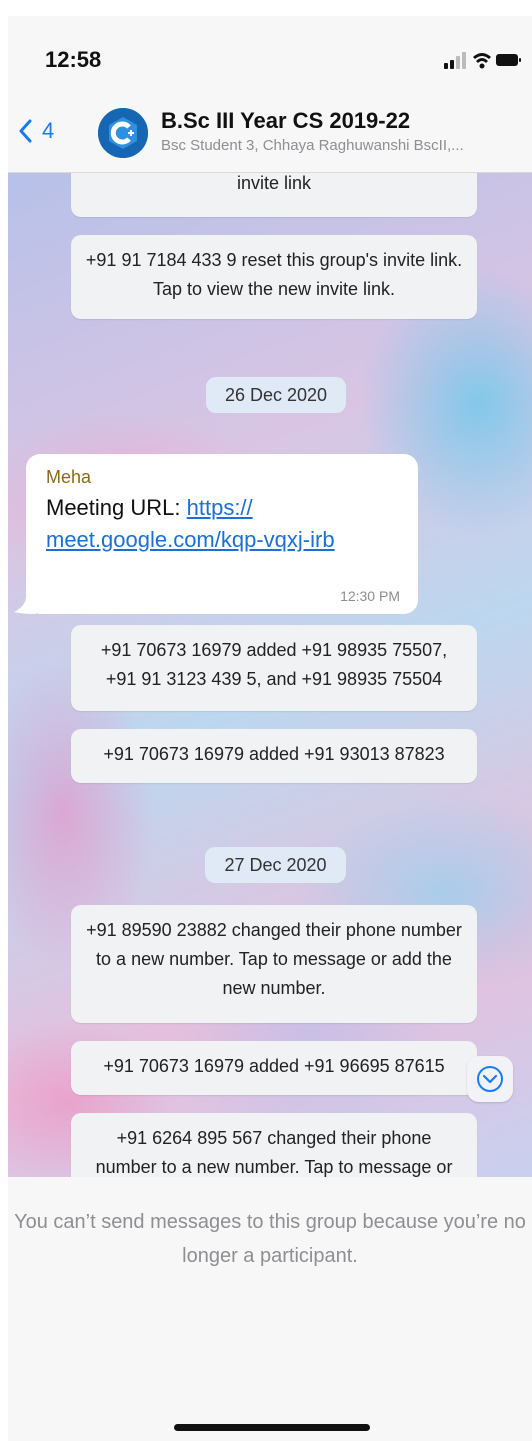  What do you see at coordinates (274, 756) in the screenshot?
I see `system-notice-added: +91 70673 16979 added +91 93013 87823` at bounding box center [274, 756].